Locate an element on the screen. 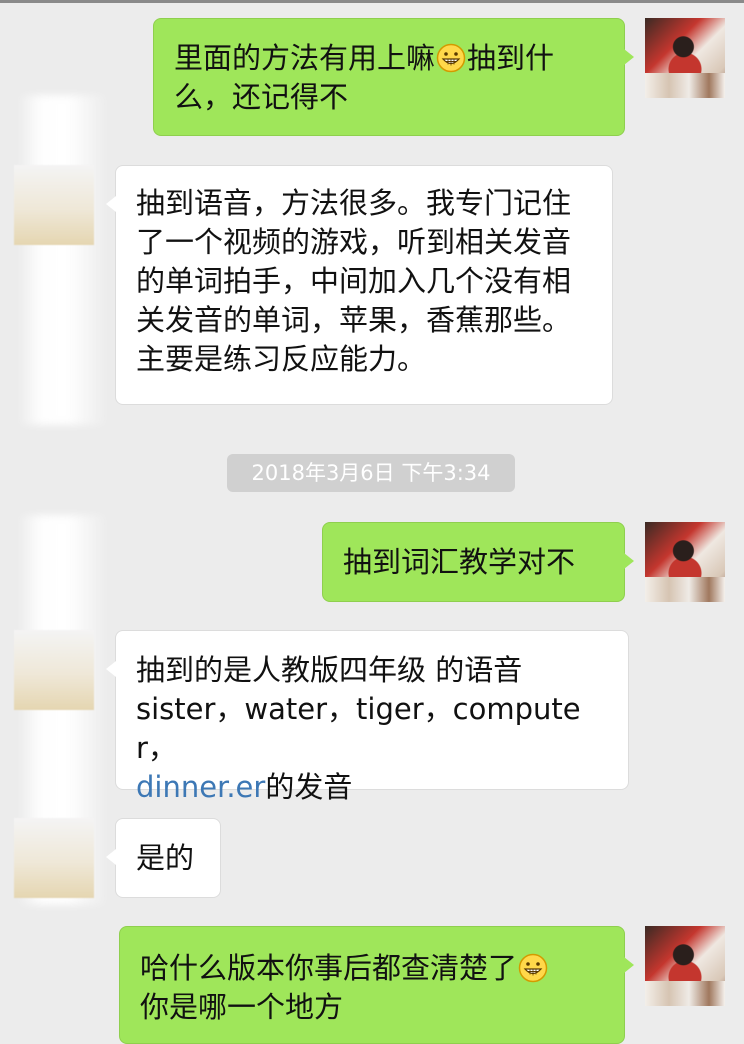 The height and width of the screenshot is (1044, 744). message-line: sister，water，tiger，computer， is located at coordinates (358, 728).